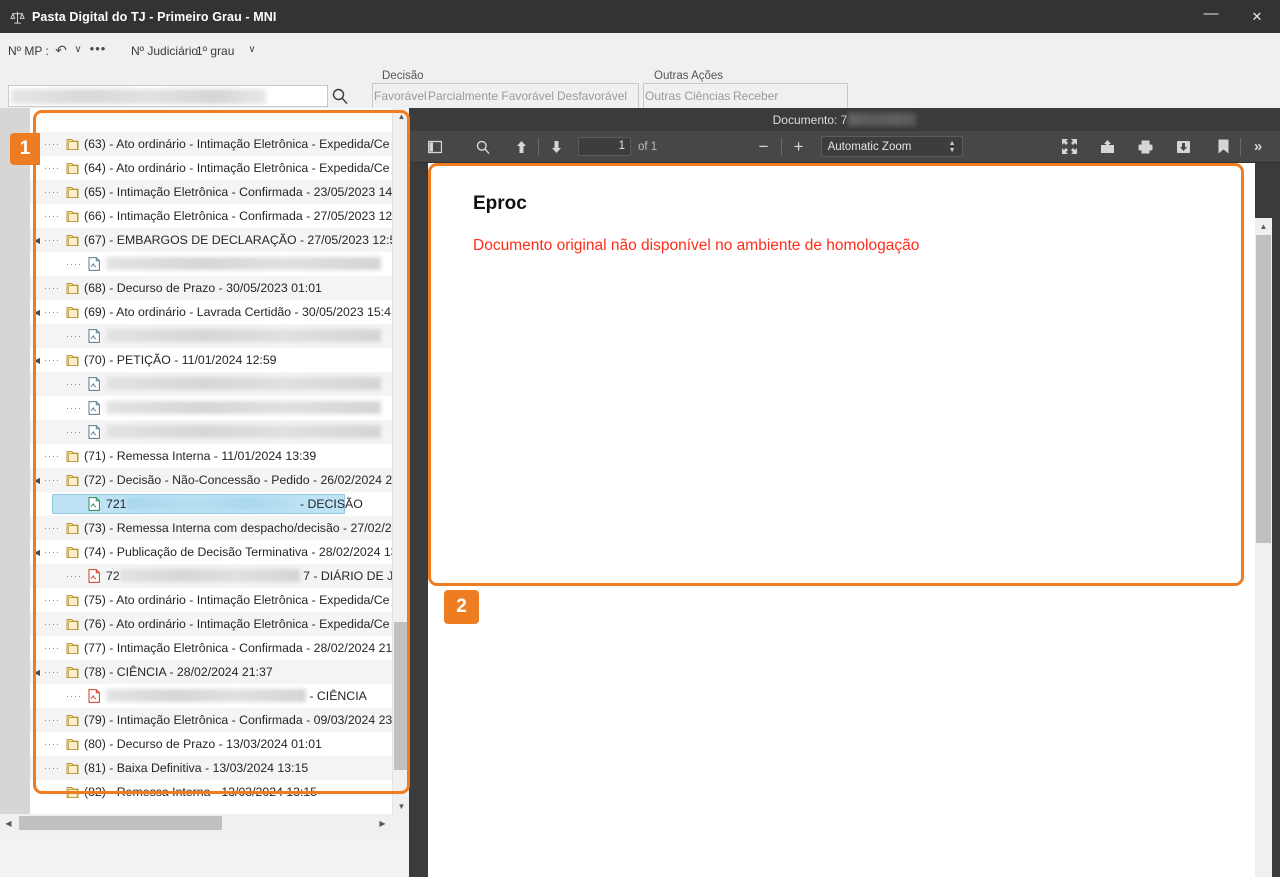  What do you see at coordinates (592, 96) in the screenshot?
I see `decisao-desfavoravel-button: Desfavorável` at bounding box center [592, 96].